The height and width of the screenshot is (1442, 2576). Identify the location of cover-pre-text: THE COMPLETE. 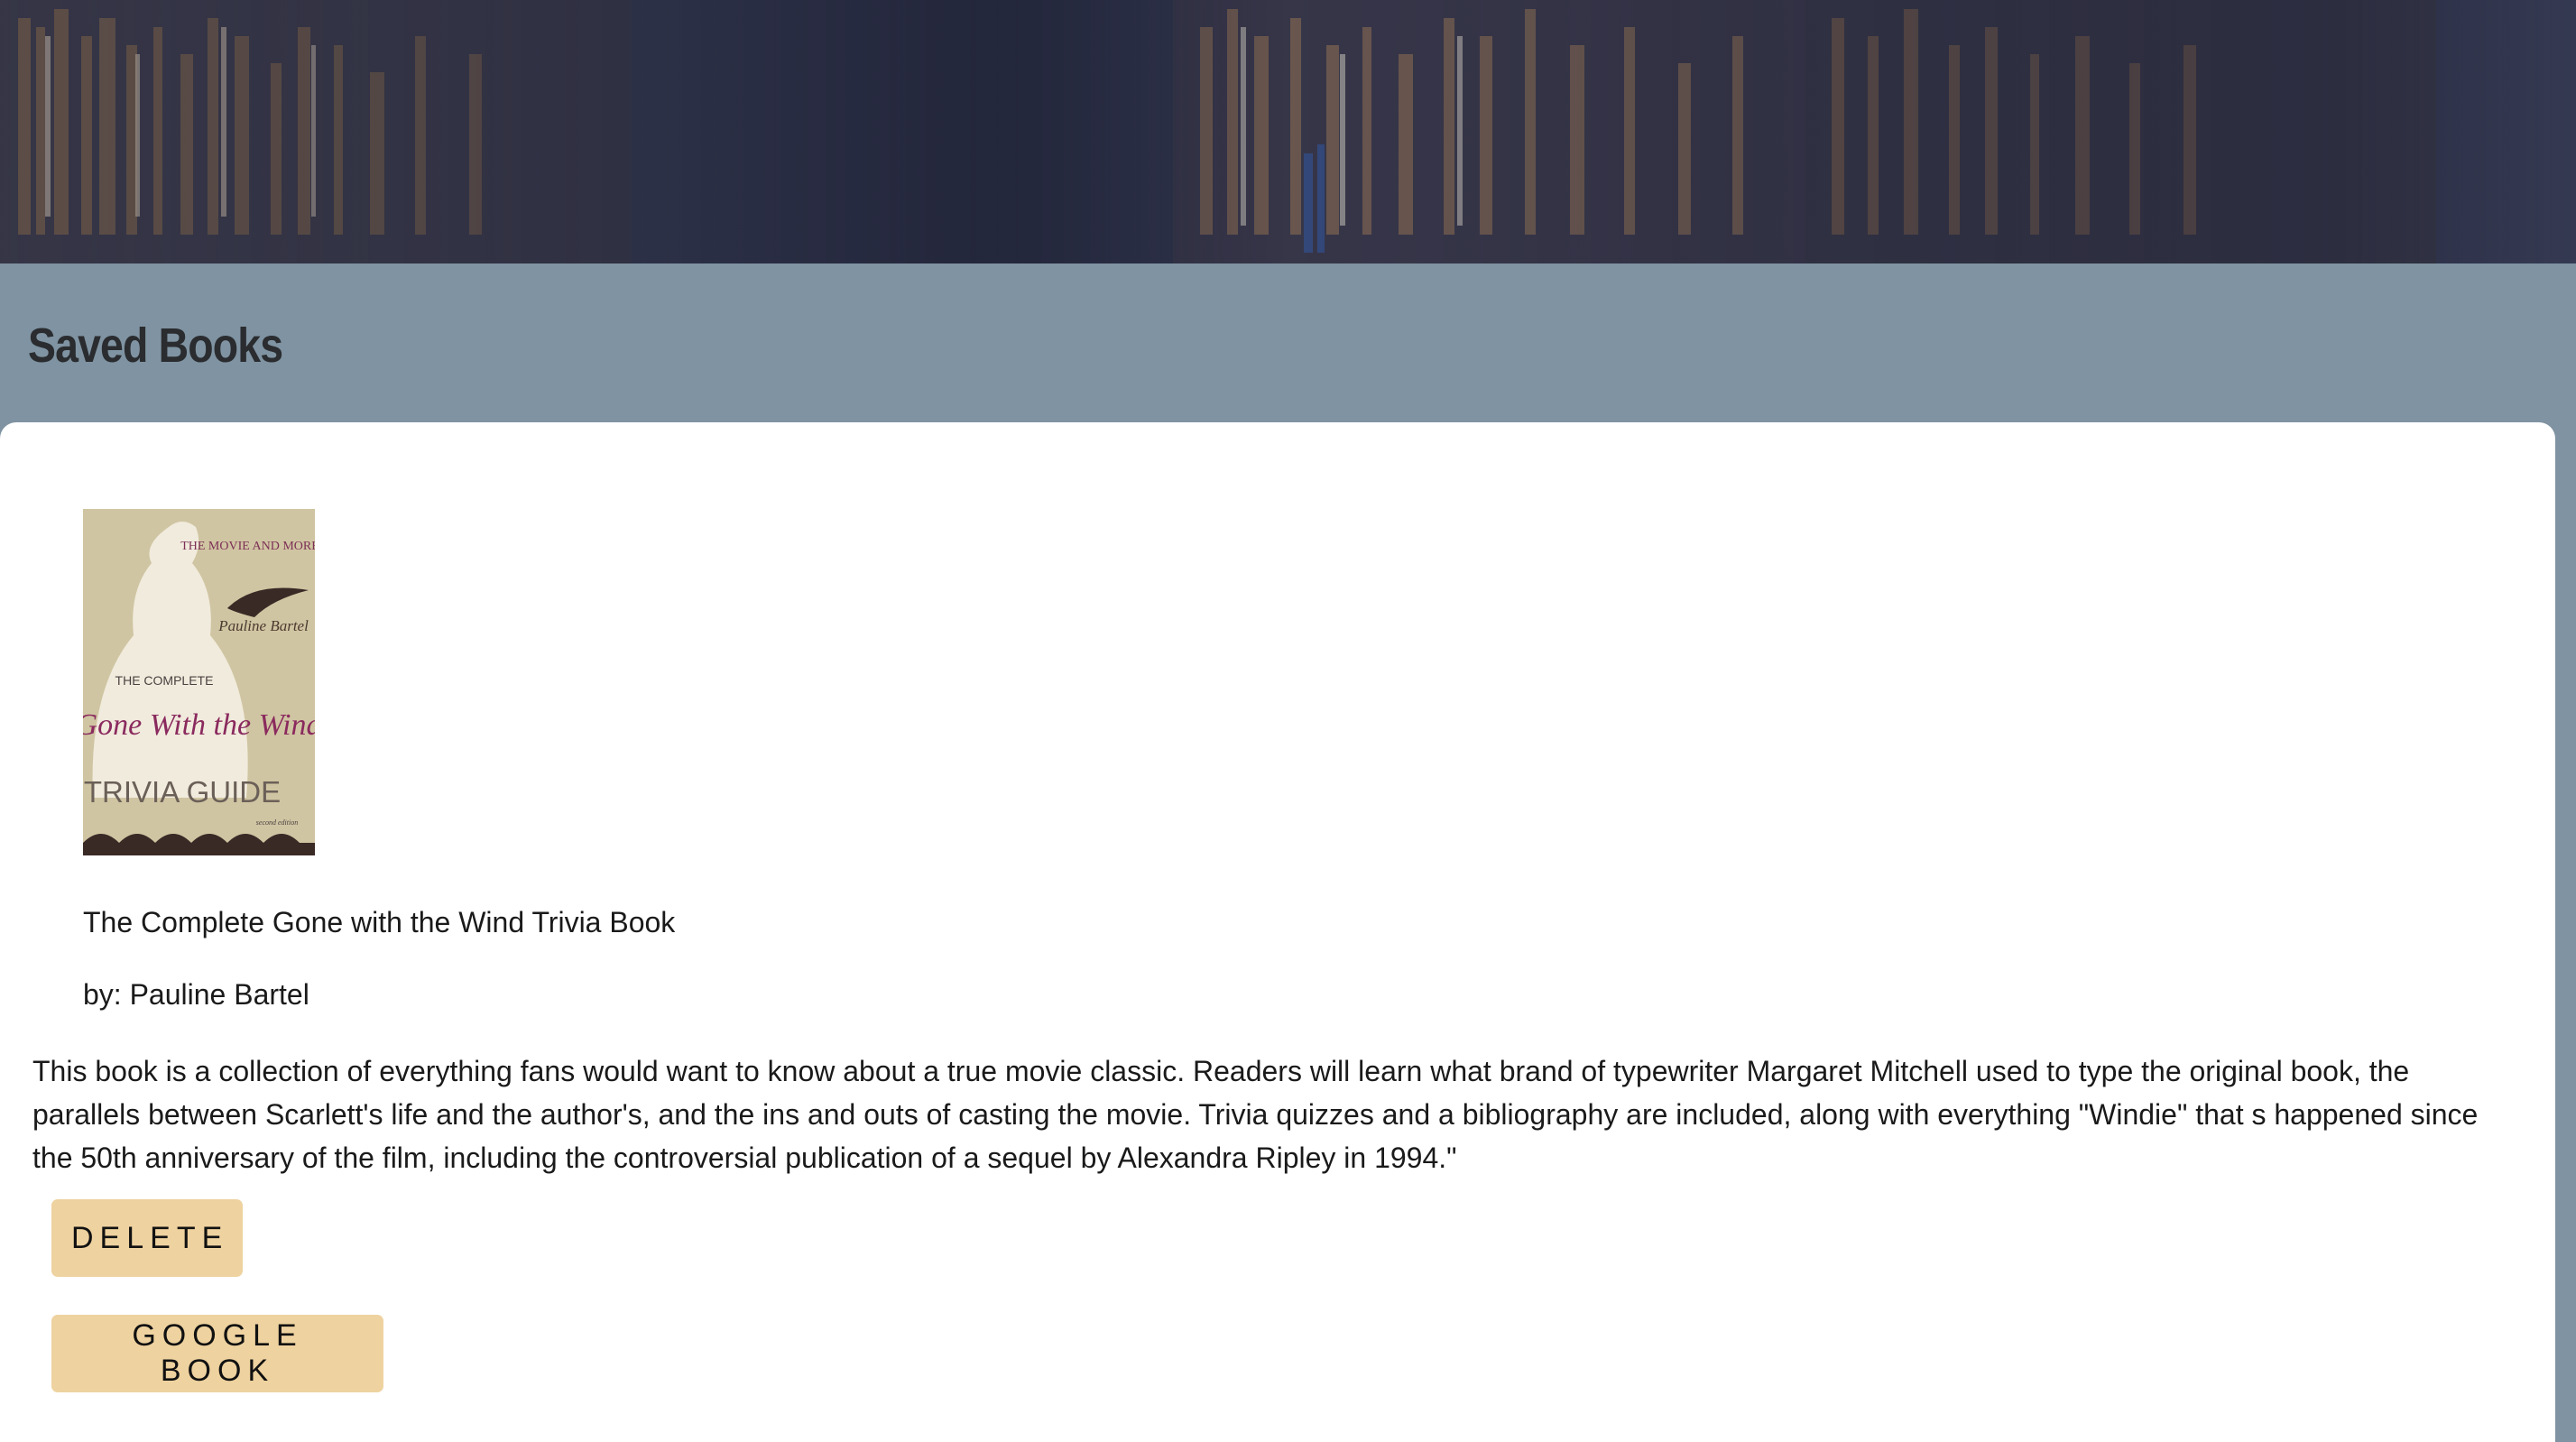
(164, 680).